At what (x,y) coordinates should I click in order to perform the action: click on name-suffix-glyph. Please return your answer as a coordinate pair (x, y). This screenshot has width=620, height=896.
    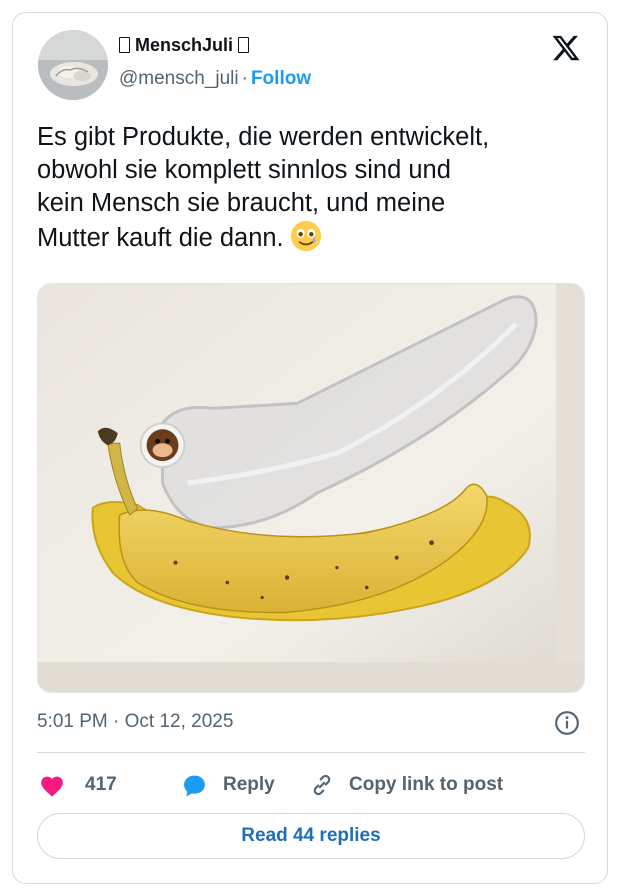
    Looking at the image, I should click on (244, 45).